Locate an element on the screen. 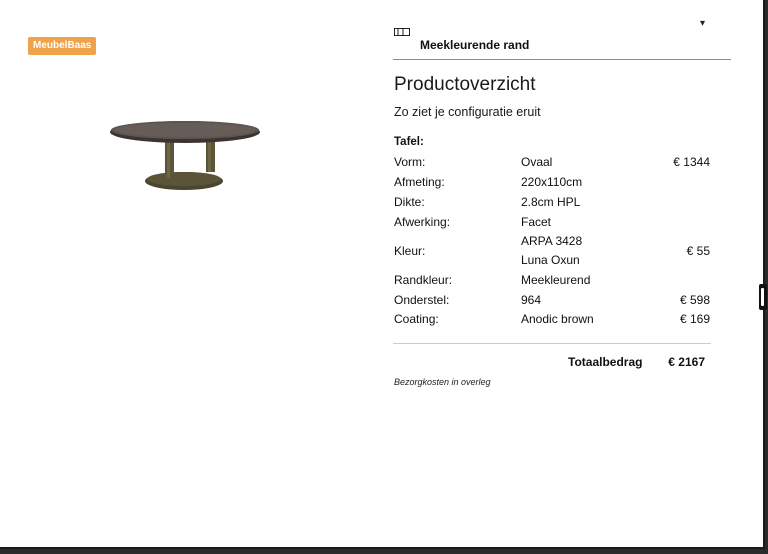  summary-divider is located at coordinates (552, 343).